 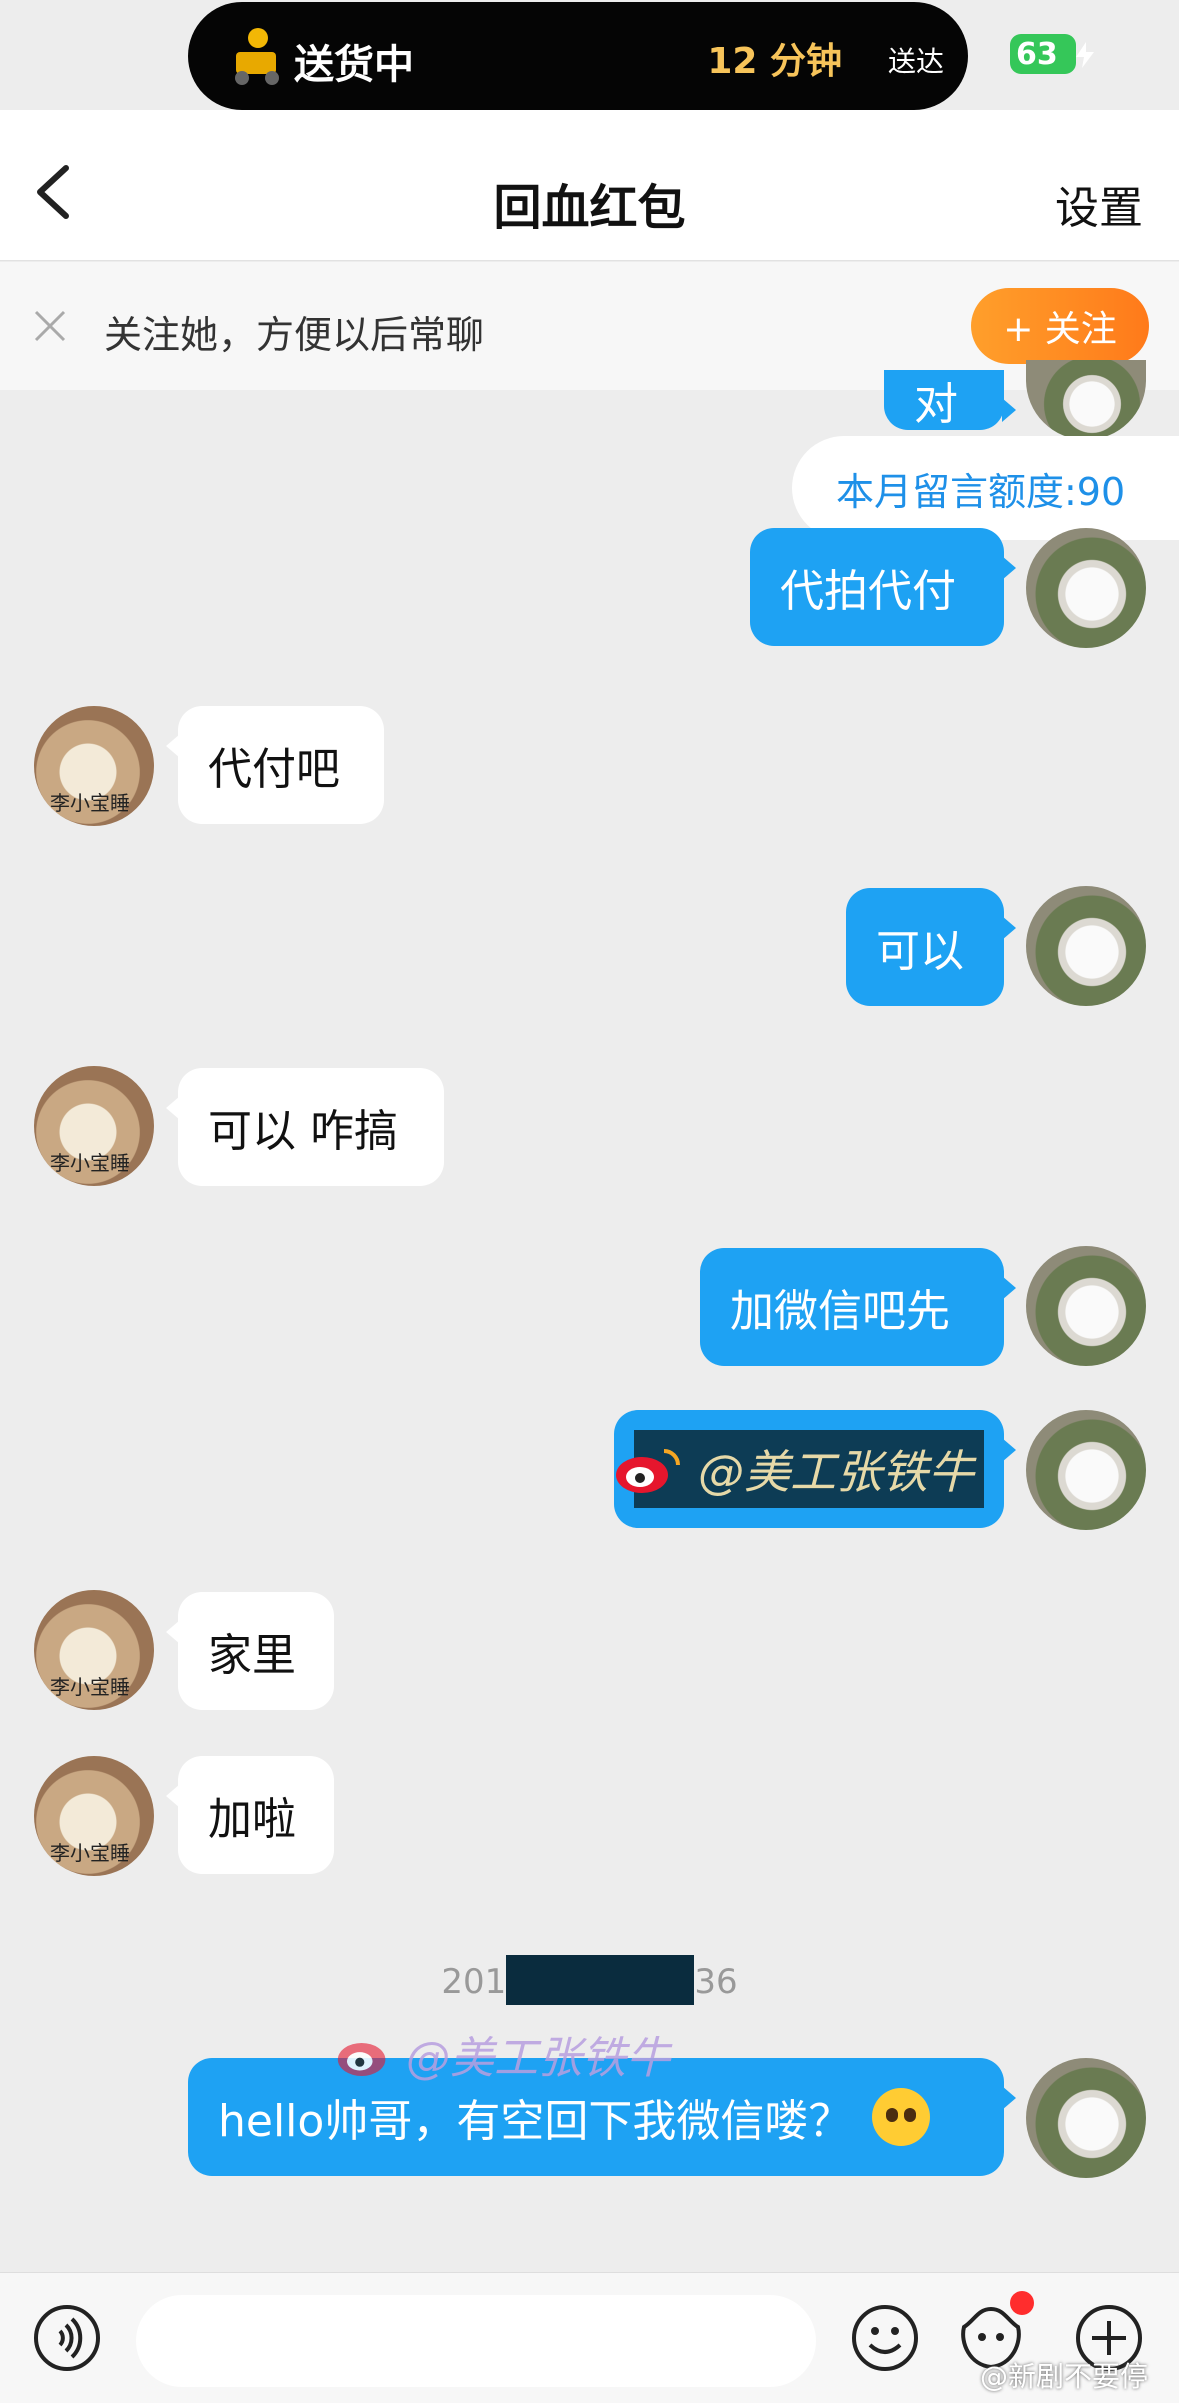 What do you see at coordinates (589, 208) in the screenshot?
I see `chat-title: 回血红包` at bounding box center [589, 208].